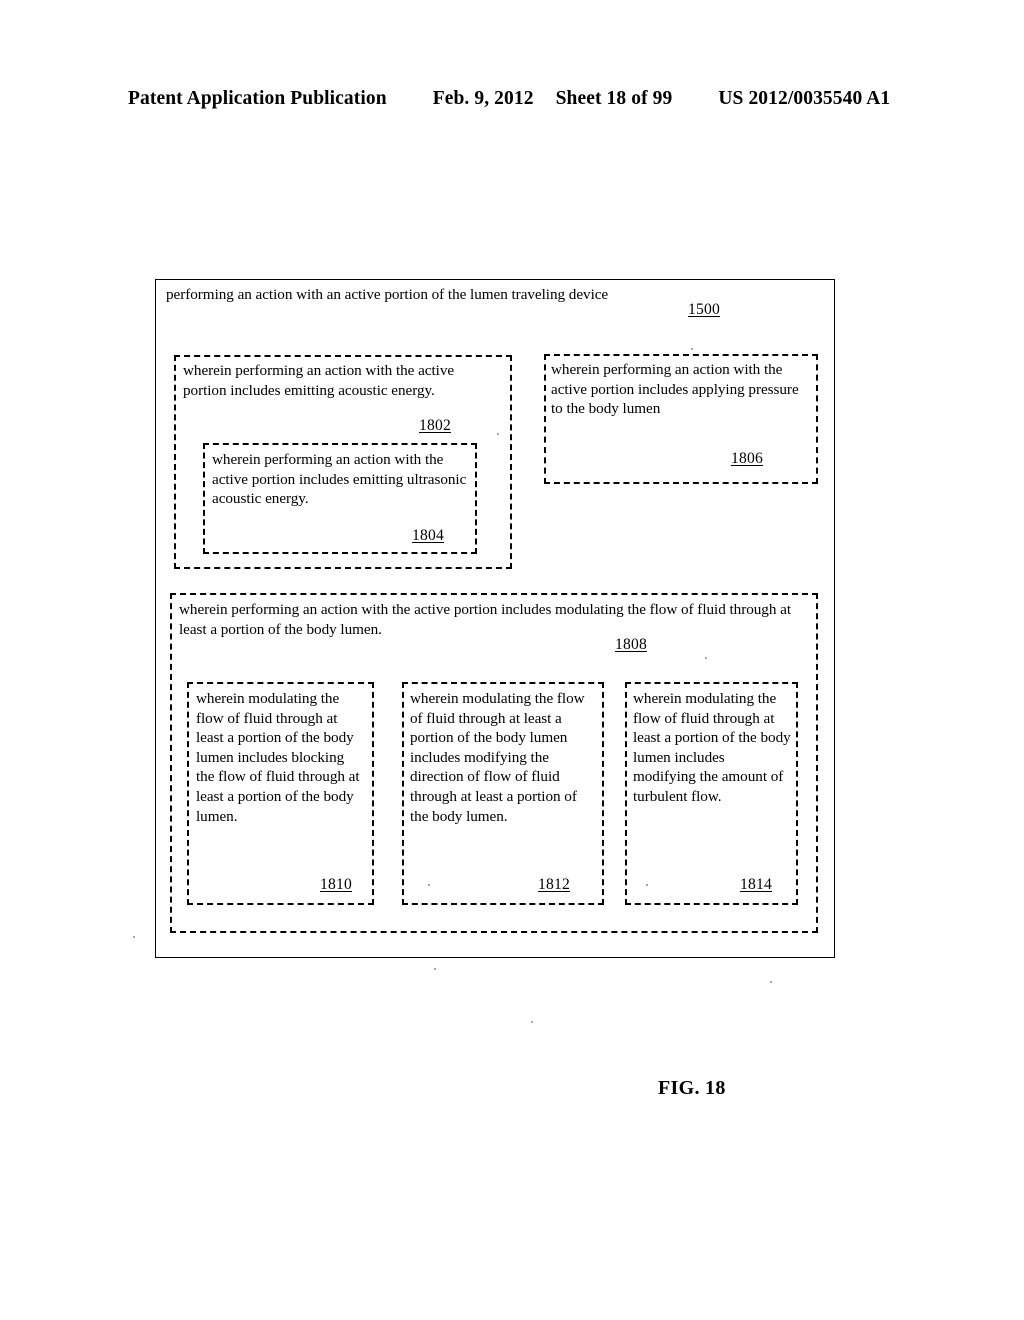 The height and width of the screenshot is (1320, 1024). I want to click on reference-numeral-1810: 1810, so click(336, 884).